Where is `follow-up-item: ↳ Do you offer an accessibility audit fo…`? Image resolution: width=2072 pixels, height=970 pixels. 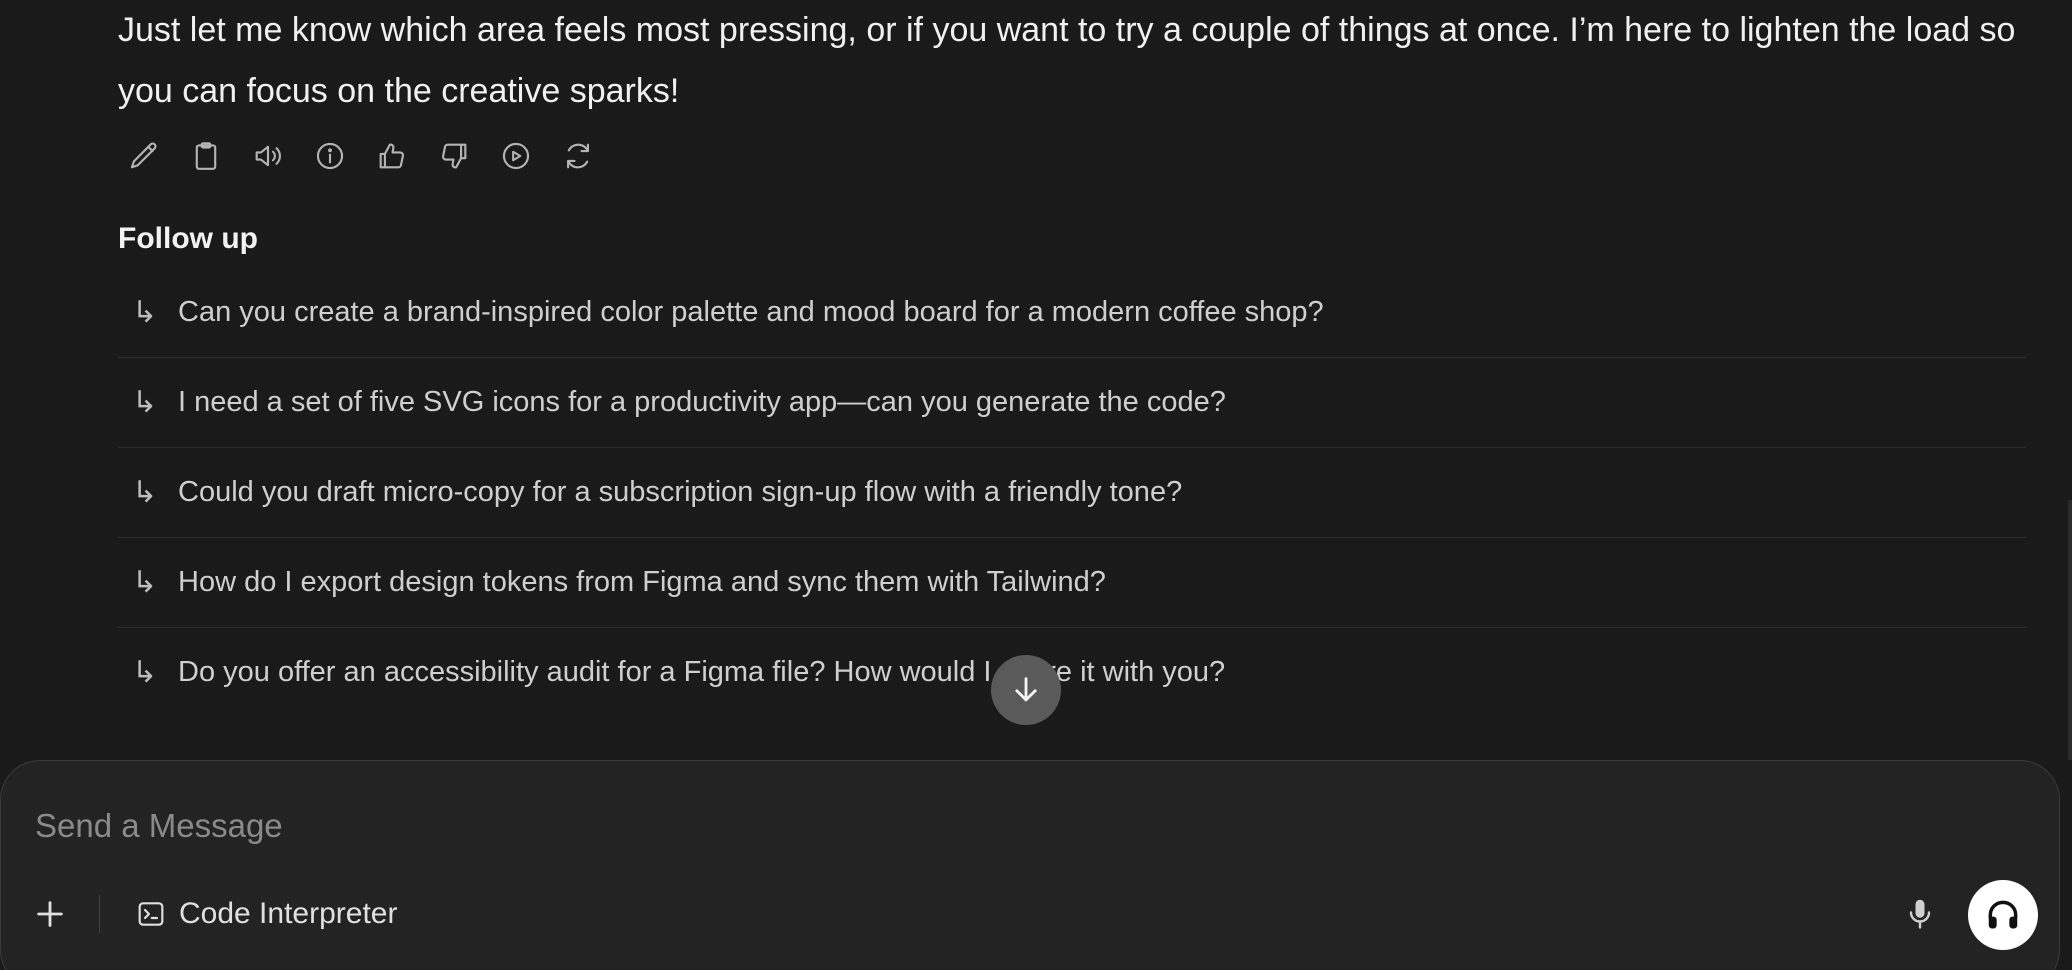 follow-up-item: ↳ Do you offer an accessibility audit fo… is located at coordinates (1072, 672).